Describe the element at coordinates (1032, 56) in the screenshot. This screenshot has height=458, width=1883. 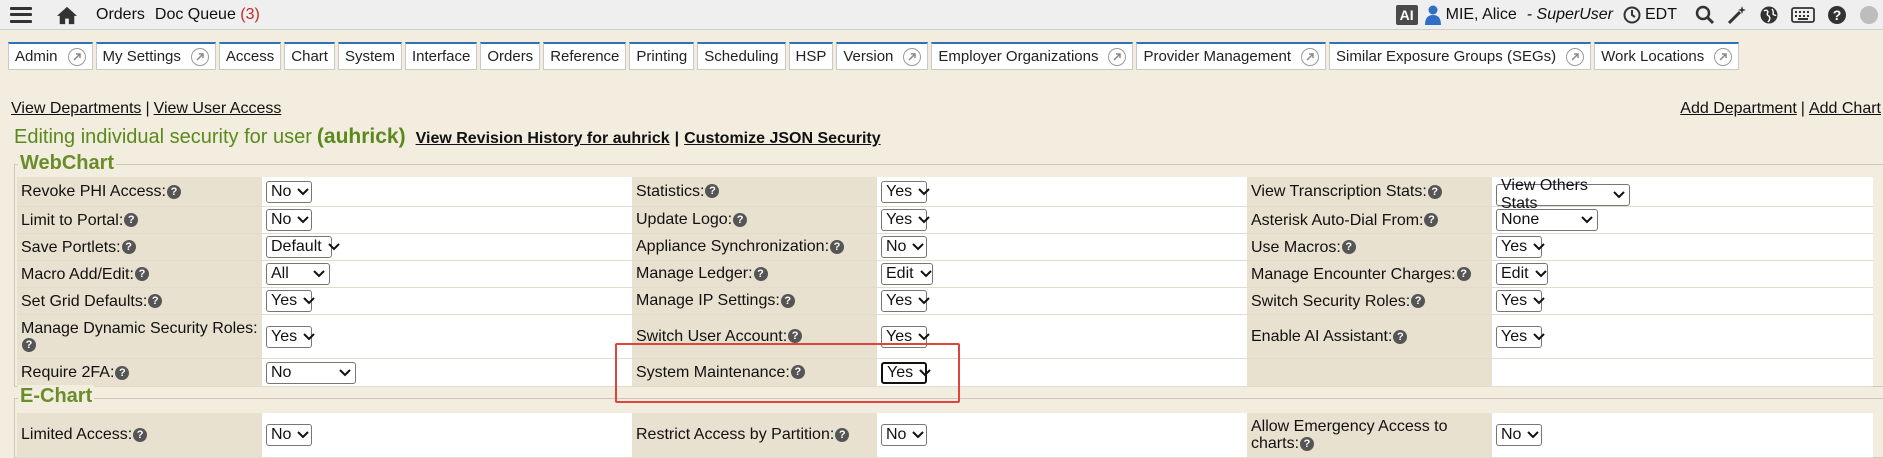
I see `tab-employer-organizations: Employer Organizations` at that location.